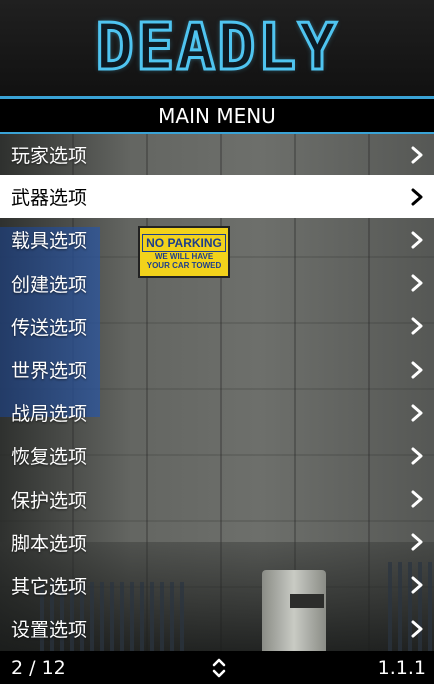 This screenshot has height=684, width=434. I want to click on menu-item-label: 传送选项, so click(49, 327).